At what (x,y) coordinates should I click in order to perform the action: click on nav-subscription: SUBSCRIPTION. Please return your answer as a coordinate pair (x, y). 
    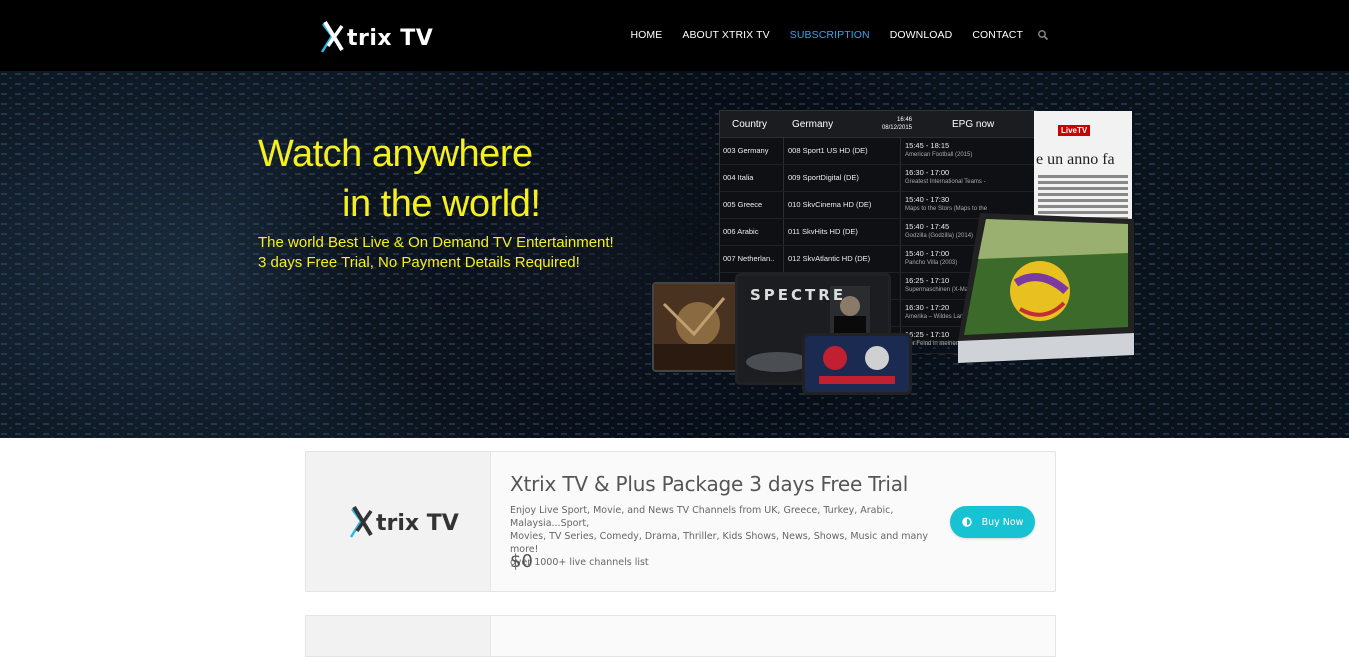
    Looking at the image, I should click on (830, 35).